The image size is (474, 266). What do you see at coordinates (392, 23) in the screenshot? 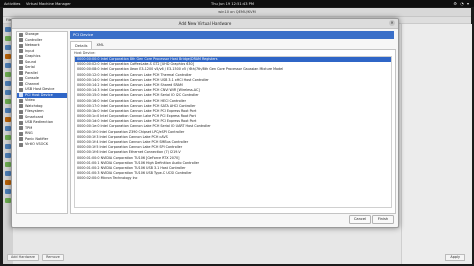
I see `close-icon: ✕` at bounding box center [392, 23].